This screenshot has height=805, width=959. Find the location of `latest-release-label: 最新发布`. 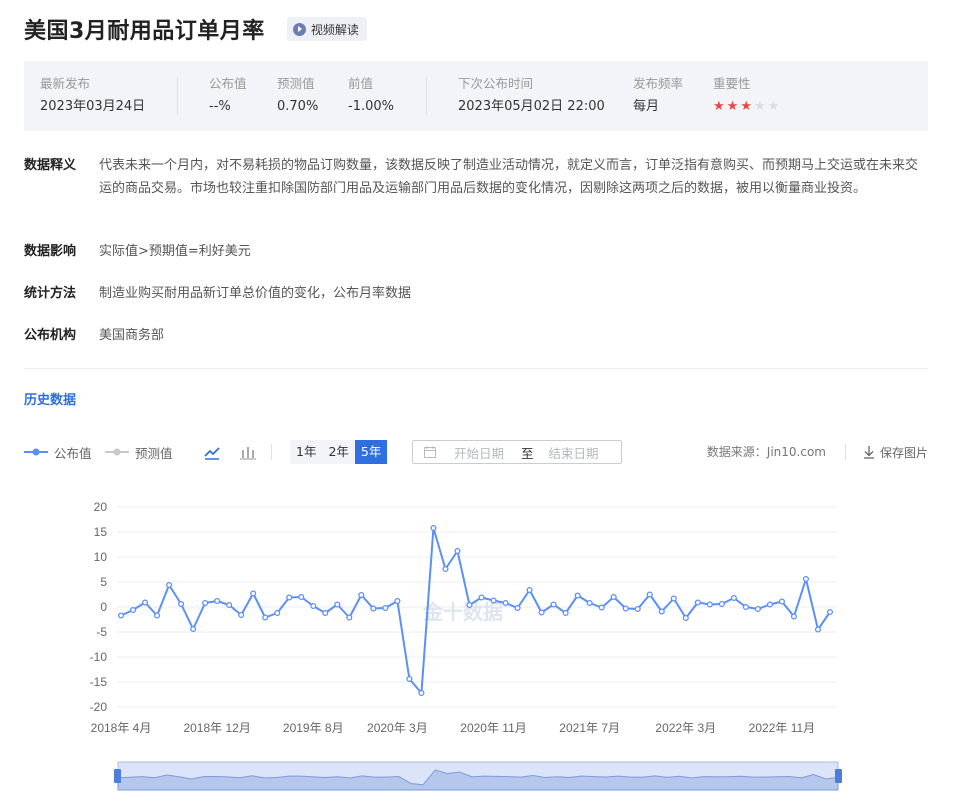

latest-release-label: 最新发布 is located at coordinates (65, 83).